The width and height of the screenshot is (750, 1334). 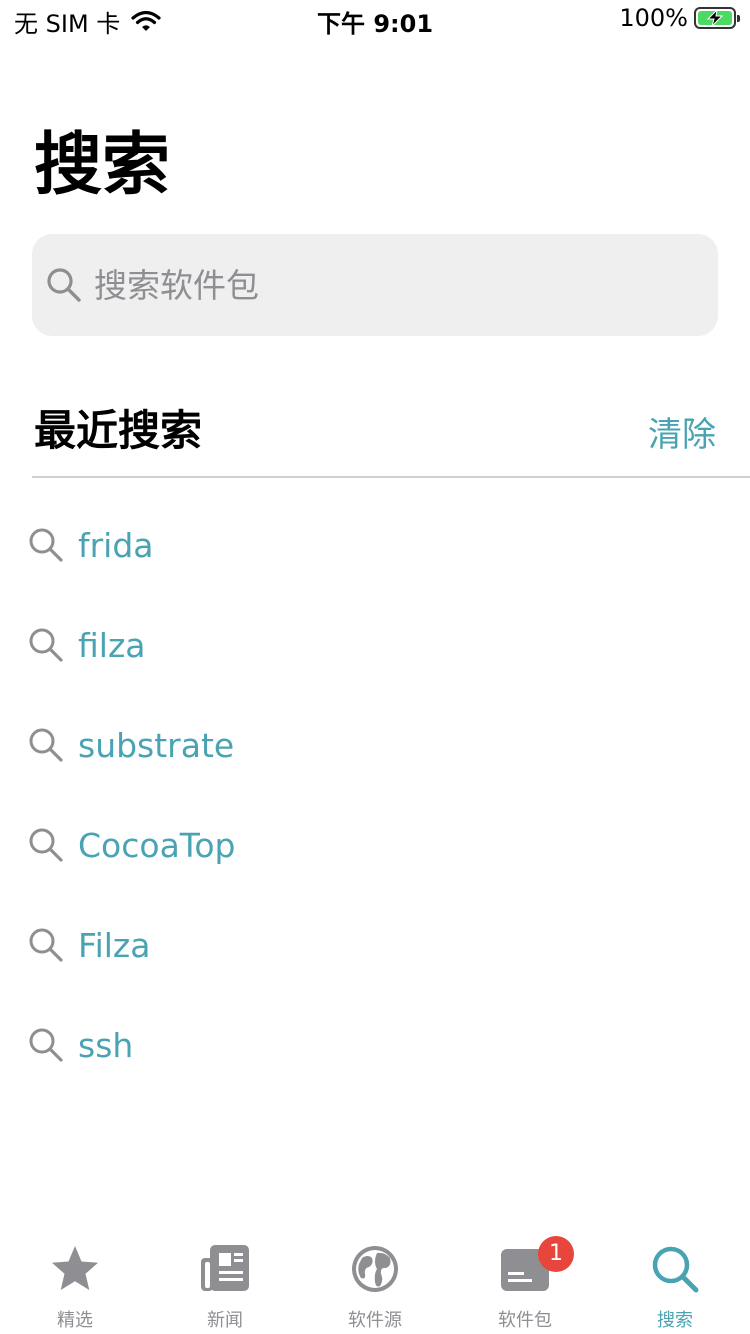 What do you see at coordinates (653, 18) in the screenshot?
I see `battery-percent: 100%` at bounding box center [653, 18].